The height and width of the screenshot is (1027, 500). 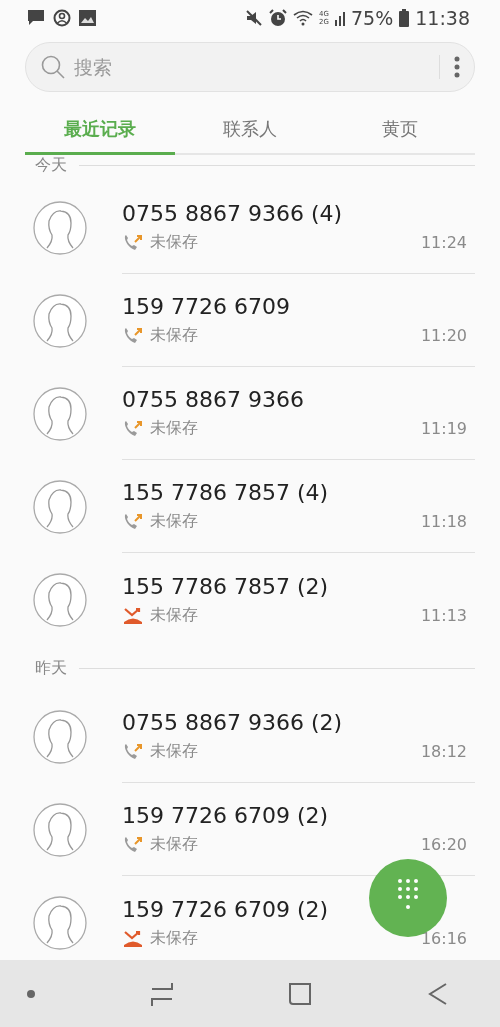 I want to click on signal-icon, so click(x=340, y=17).